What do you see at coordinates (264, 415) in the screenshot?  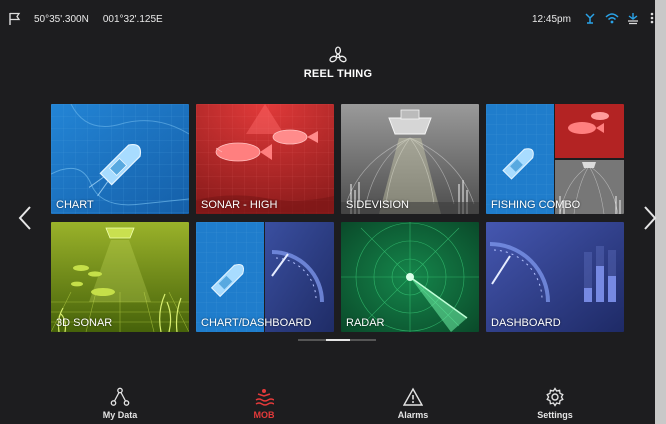 I see `mob-label: MOB` at bounding box center [264, 415].